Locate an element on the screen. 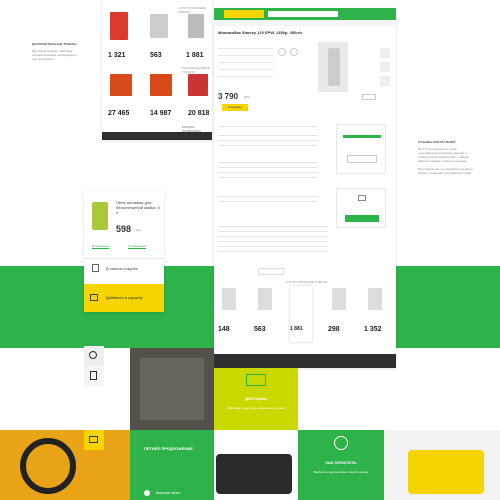  washer-shape is located at coordinates (334, 67).